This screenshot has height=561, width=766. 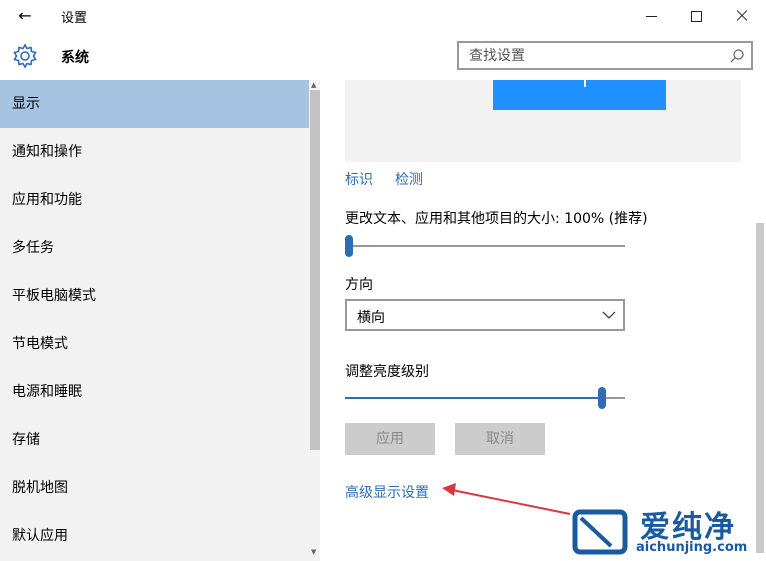 I want to click on sidebar-item-power-sleep: 电源和睡眠, so click(x=154, y=392).